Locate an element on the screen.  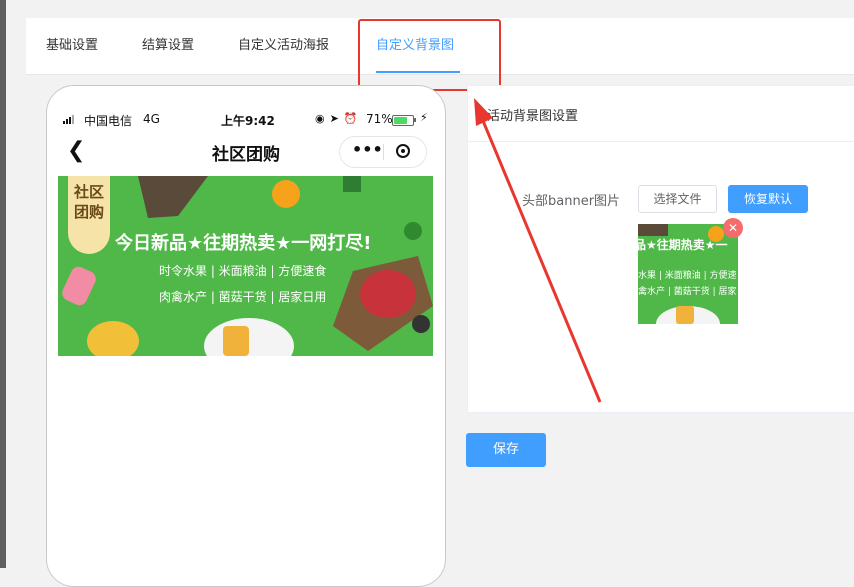
tab-settlement-settings: 结算设置 is located at coordinates (168, 46).